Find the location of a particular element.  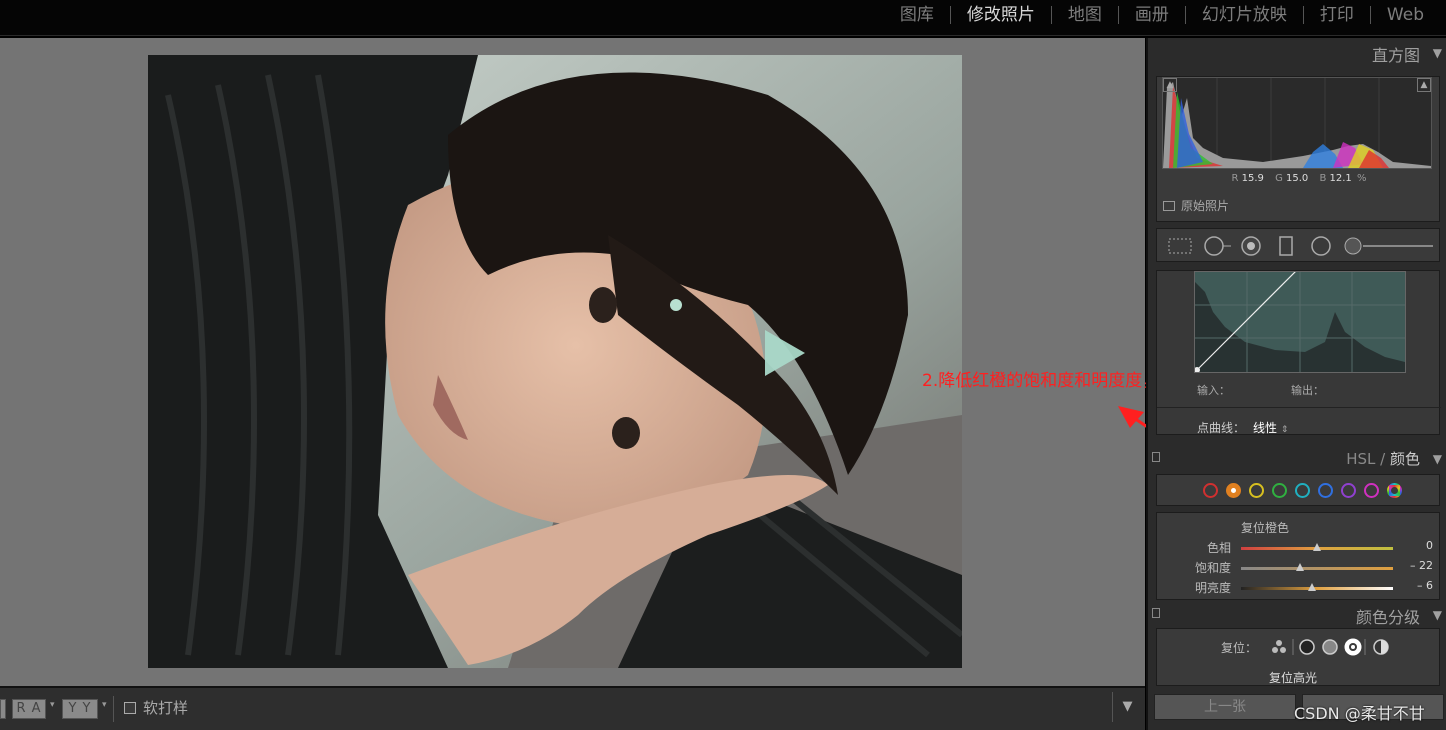

module-tab: 画册 is located at coordinates (1152, 15).